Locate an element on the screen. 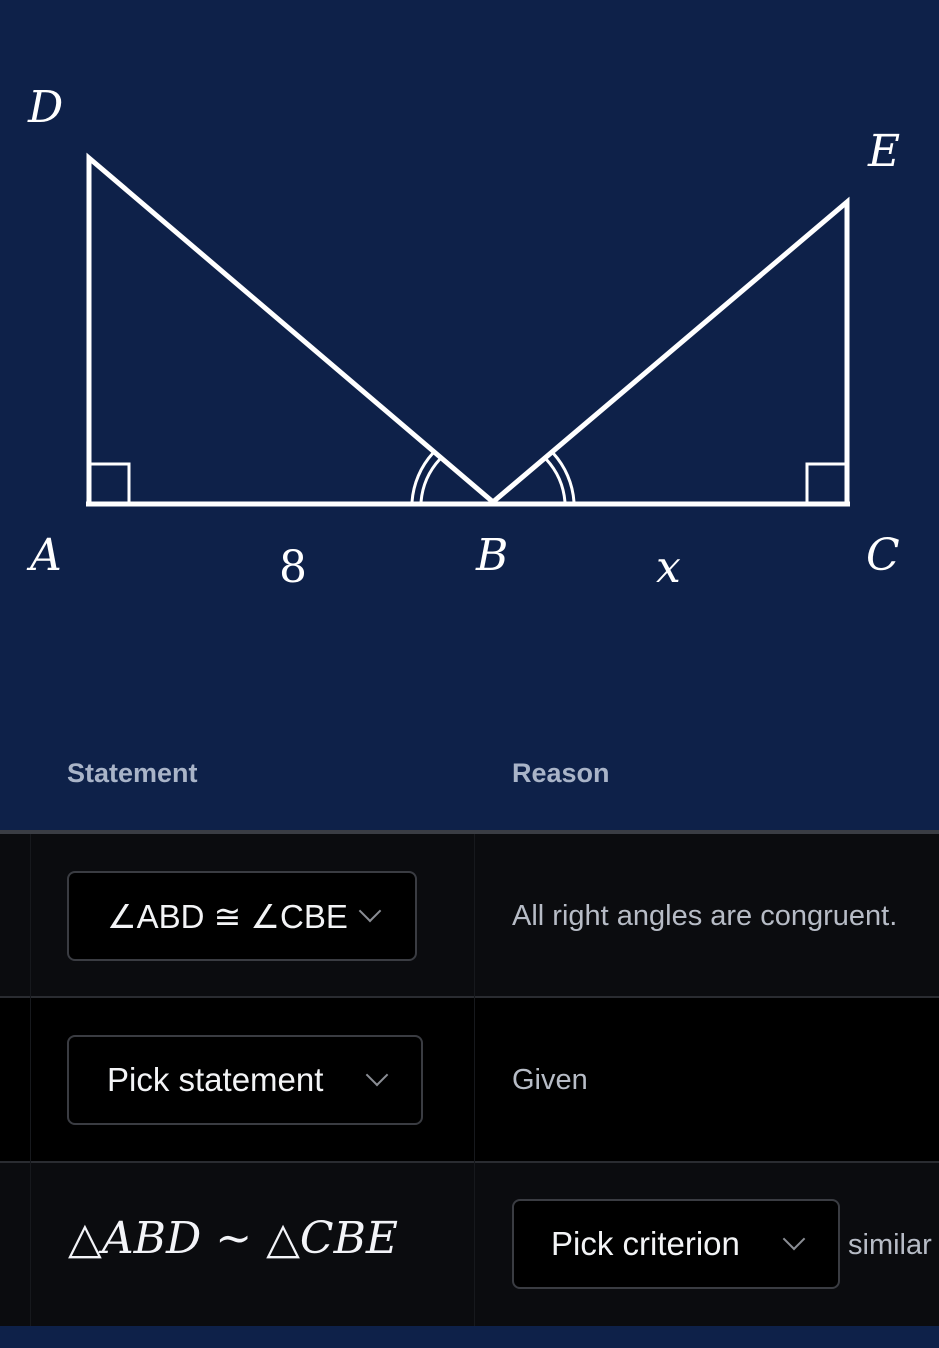 The height and width of the screenshot is (1348, 939). statement-column-header: Statement is located at coordinates (132, 773).